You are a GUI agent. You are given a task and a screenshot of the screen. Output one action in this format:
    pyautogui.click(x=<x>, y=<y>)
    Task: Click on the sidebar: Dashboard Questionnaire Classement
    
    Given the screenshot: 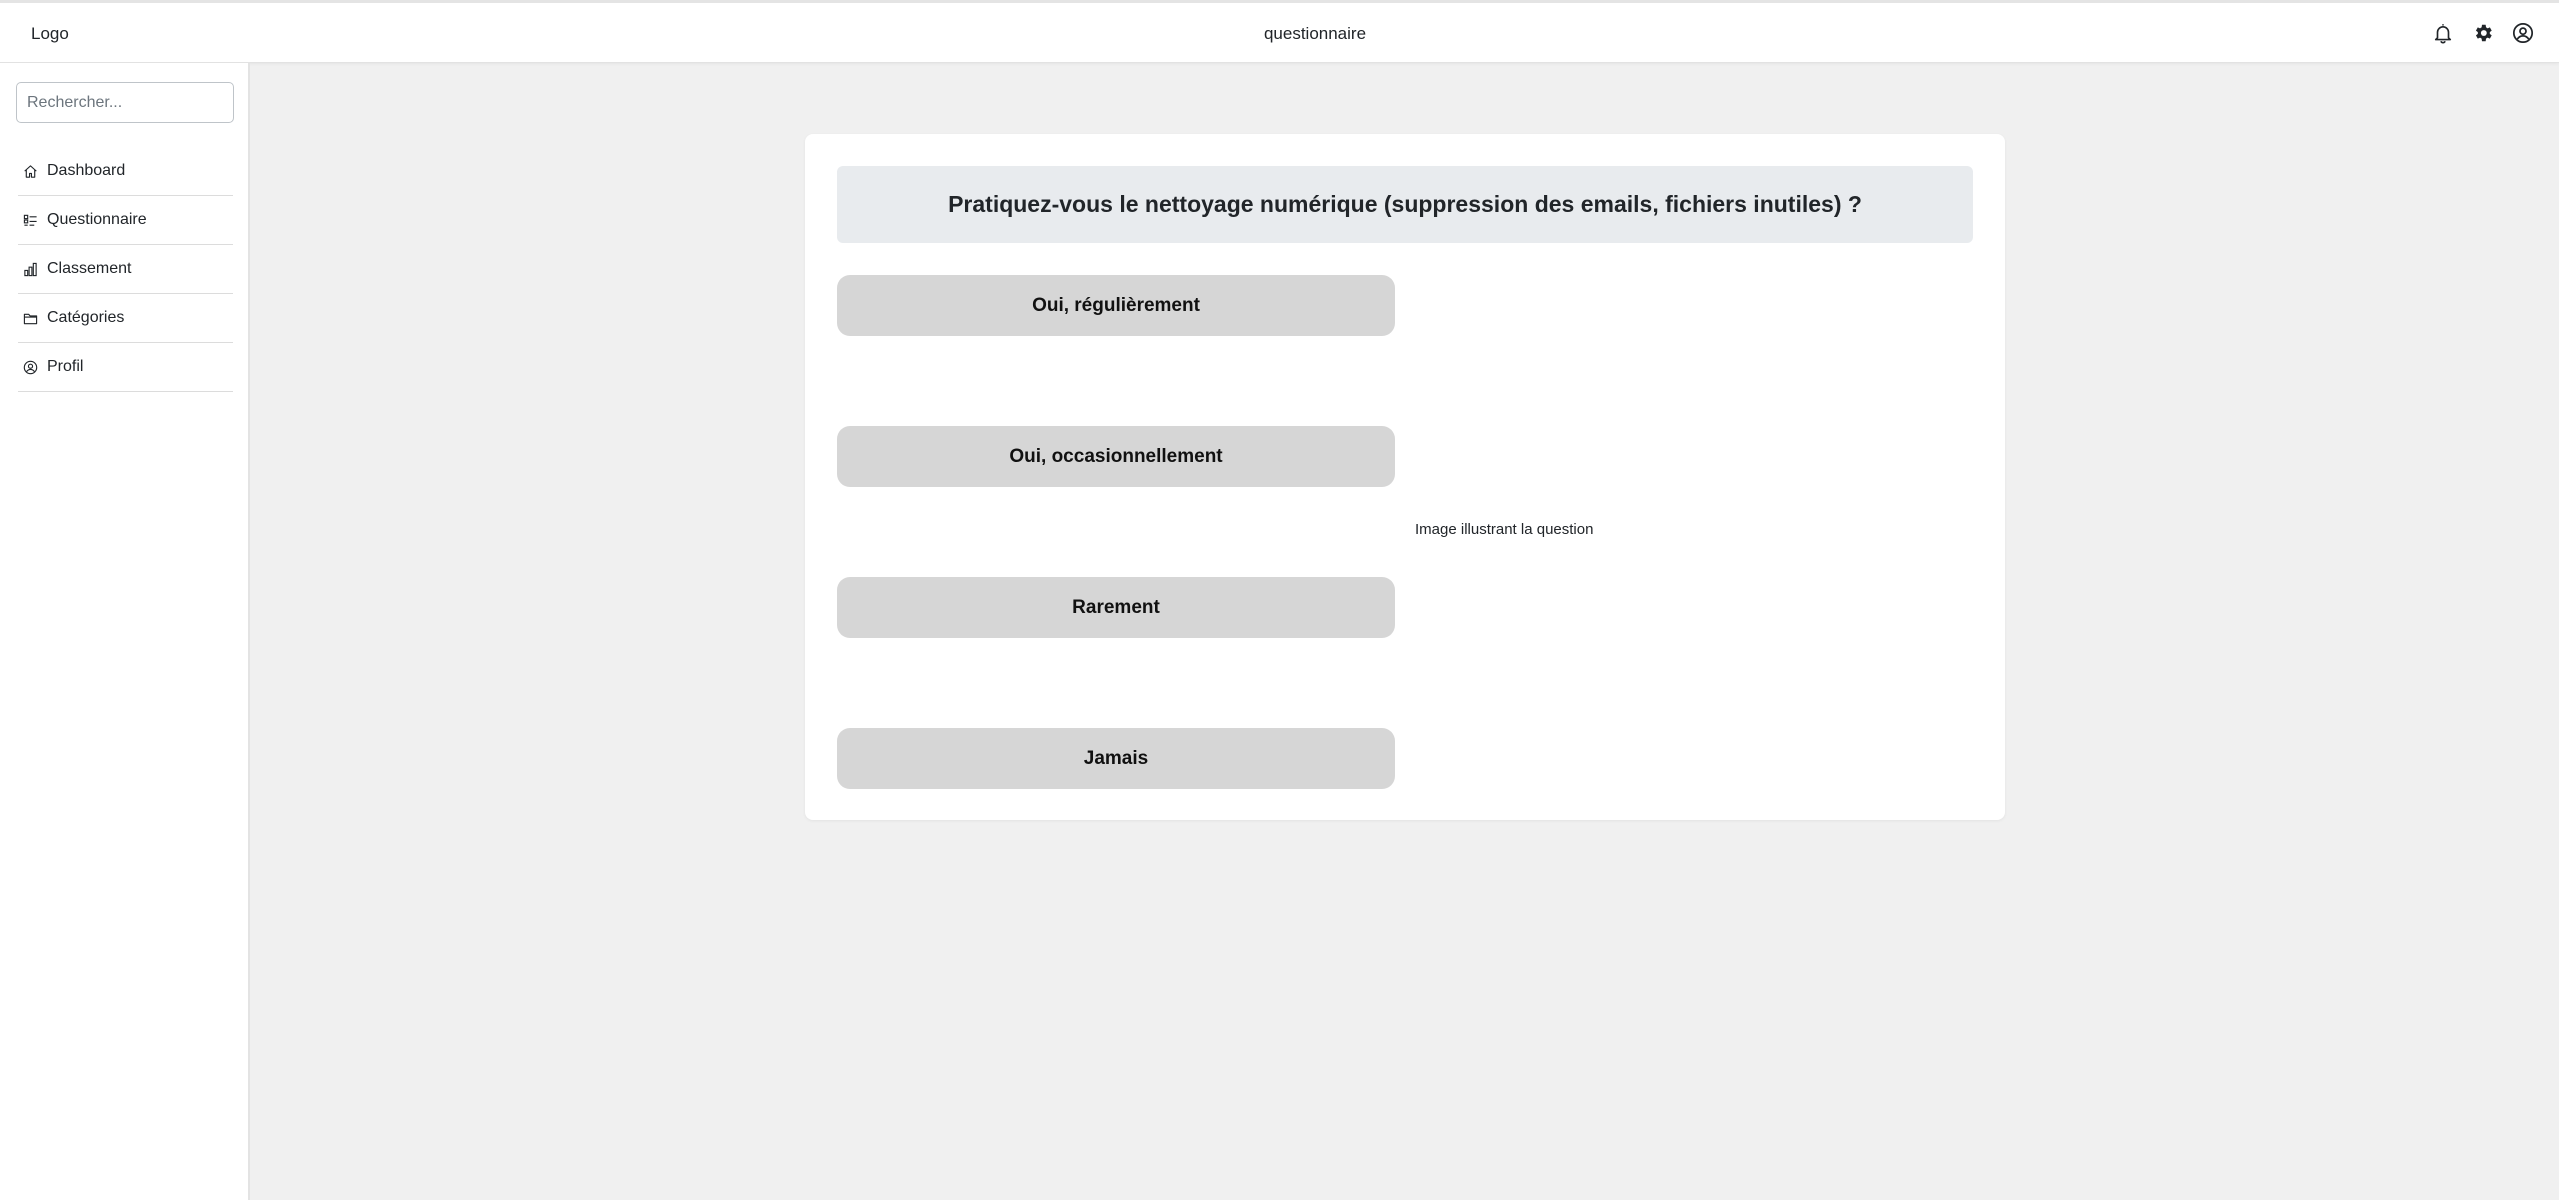 What is the action you would take?
    pyautogui.click(x=125, y=631)
    